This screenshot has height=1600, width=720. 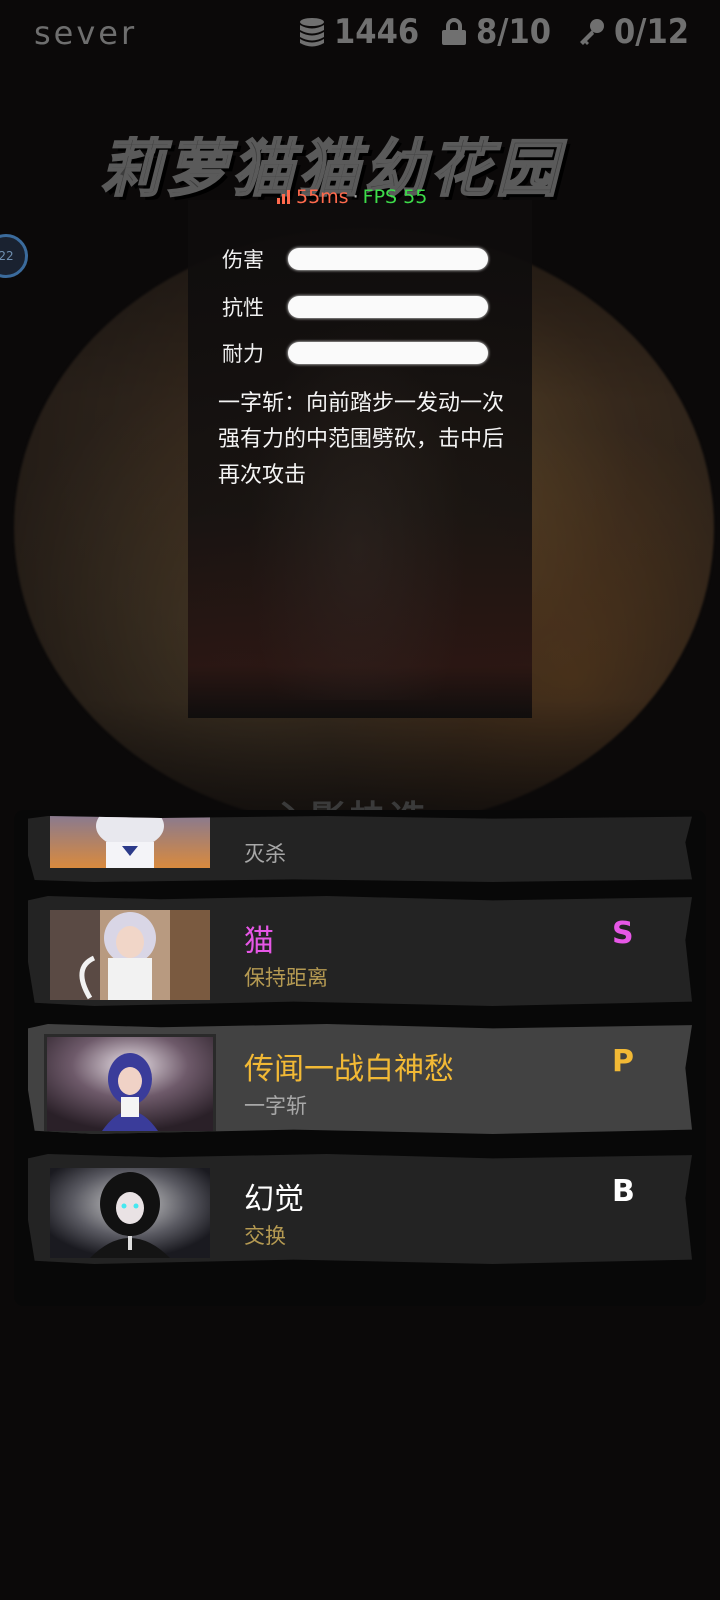 What do you see at coordinates (361, 439) in the screenshot?
I see `skill-description: 一字斩：向前踏步一发动一次强有力的中范围劈砍，击中后再次攻击` at bounding box center [361, 439].